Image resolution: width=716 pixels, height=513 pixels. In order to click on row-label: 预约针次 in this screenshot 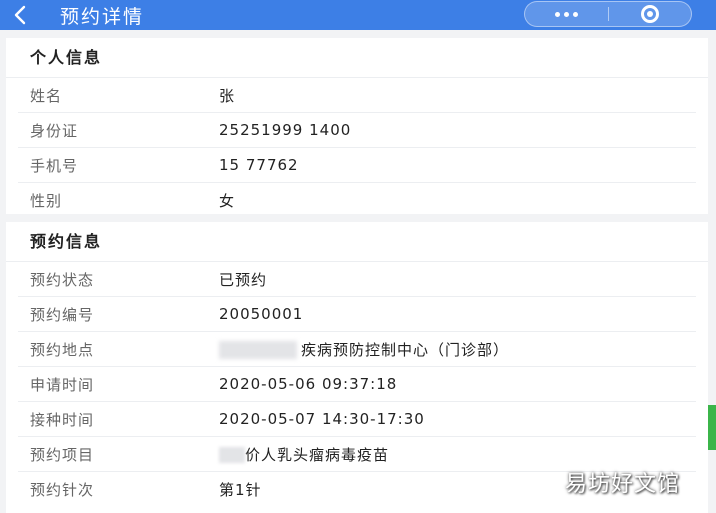, I will do `click(62, 490)`.